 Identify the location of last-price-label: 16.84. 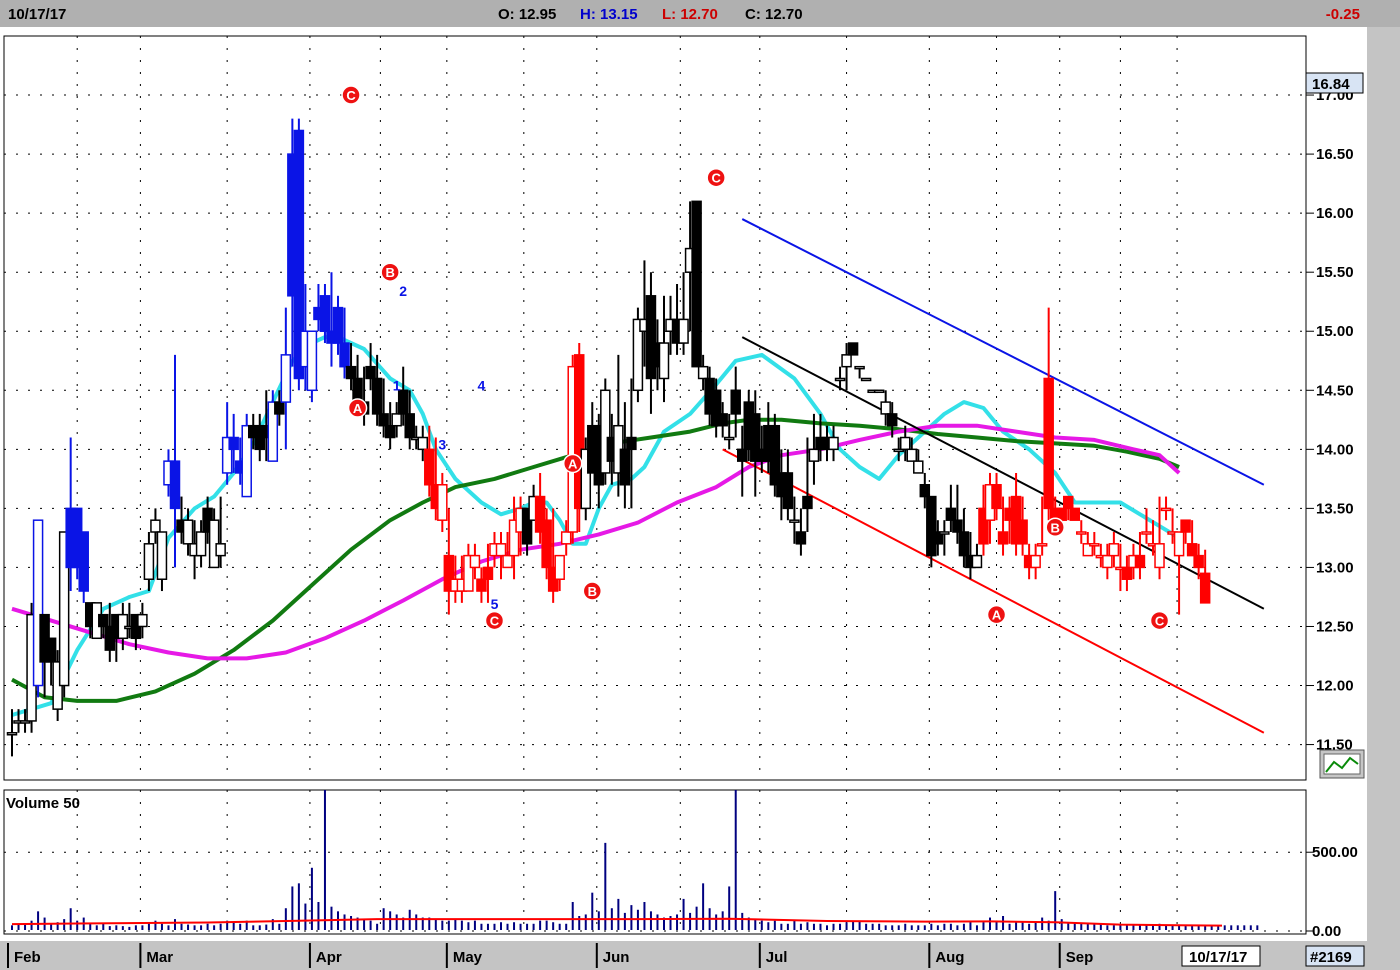
(1331, 84).